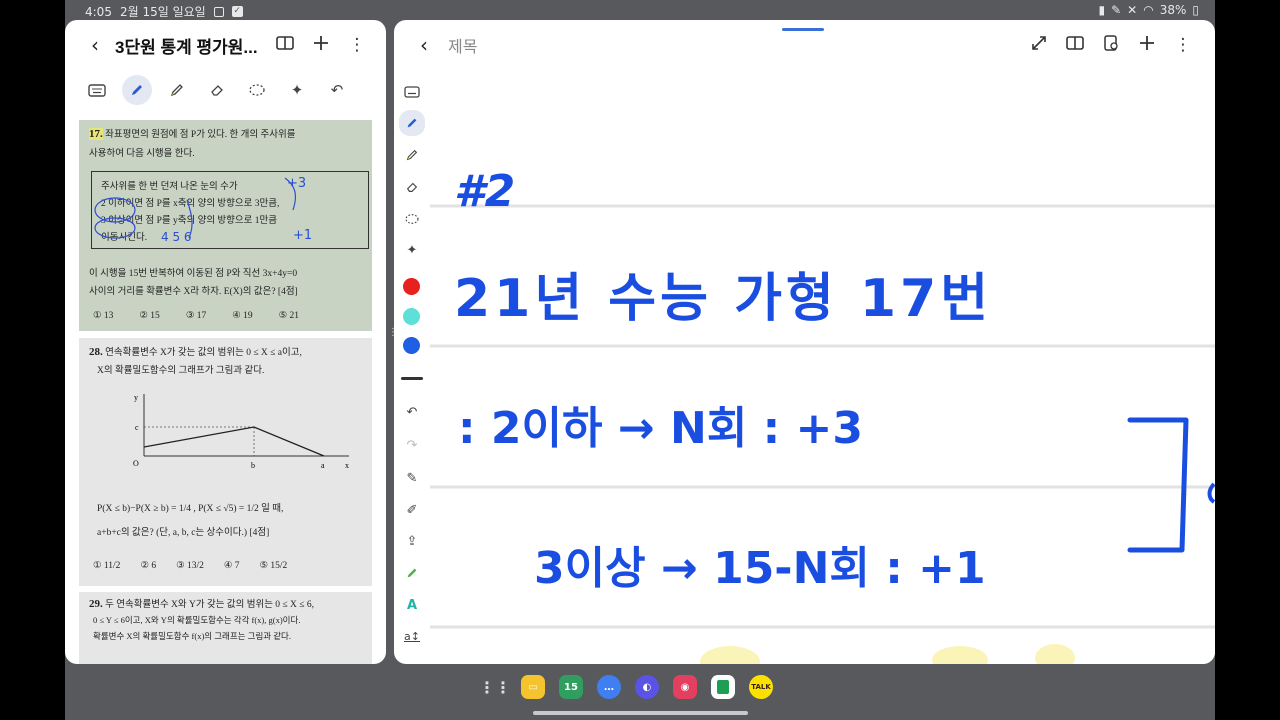 The height and width of the screenshot is (720, 1280). Describe the element at coordinates (303, 235) in the screenshot. I see `ink-plus-one: +1` at that location.